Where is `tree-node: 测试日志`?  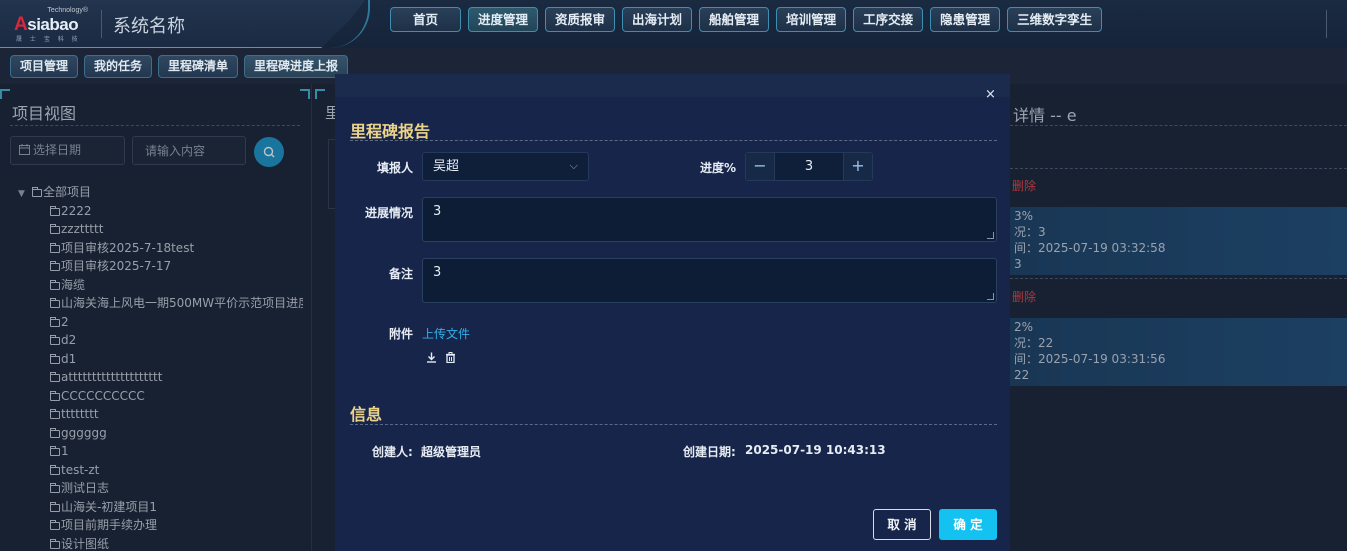 tree-node: 测试日志 is located at coordinates (160, 488).